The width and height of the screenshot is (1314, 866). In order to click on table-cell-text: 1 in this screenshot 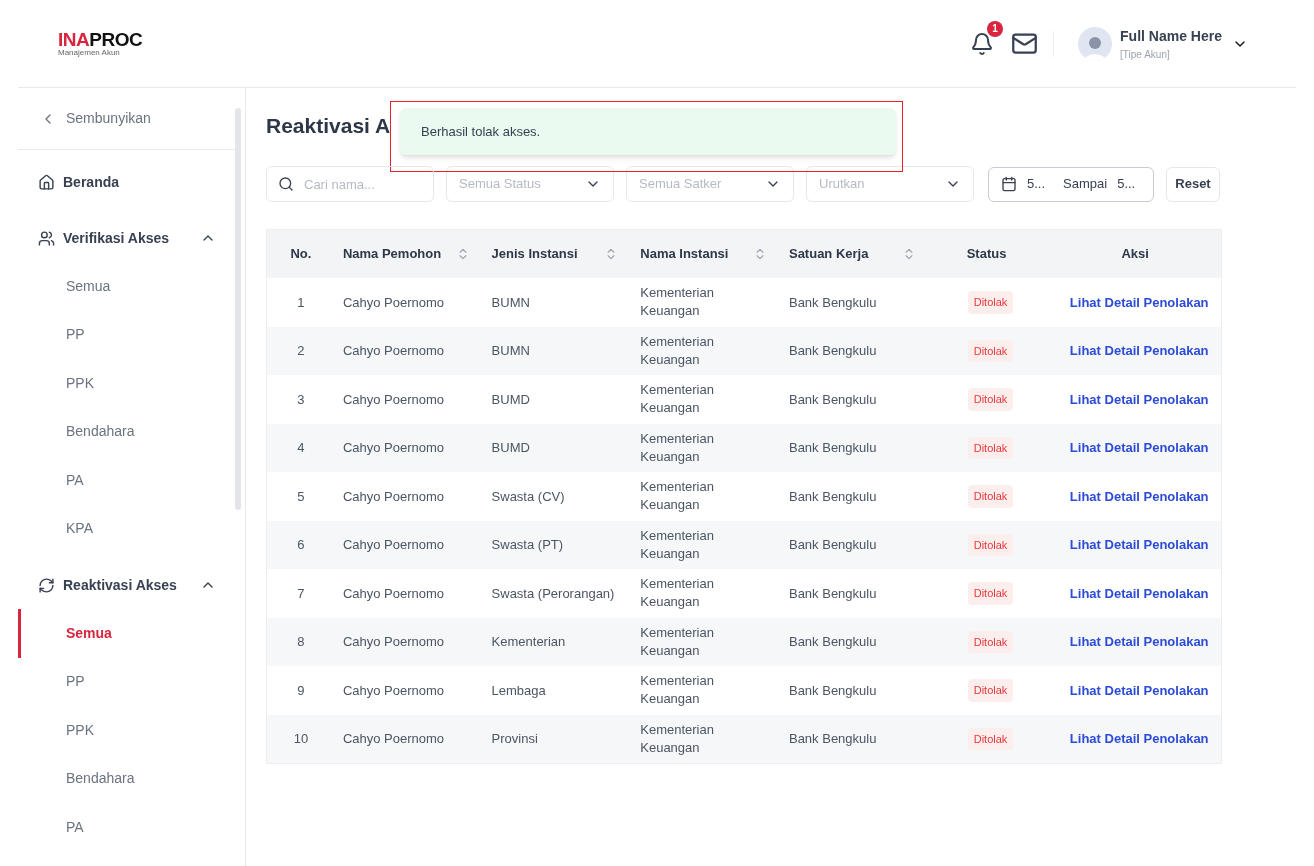, I will do `click(301, 302)`.